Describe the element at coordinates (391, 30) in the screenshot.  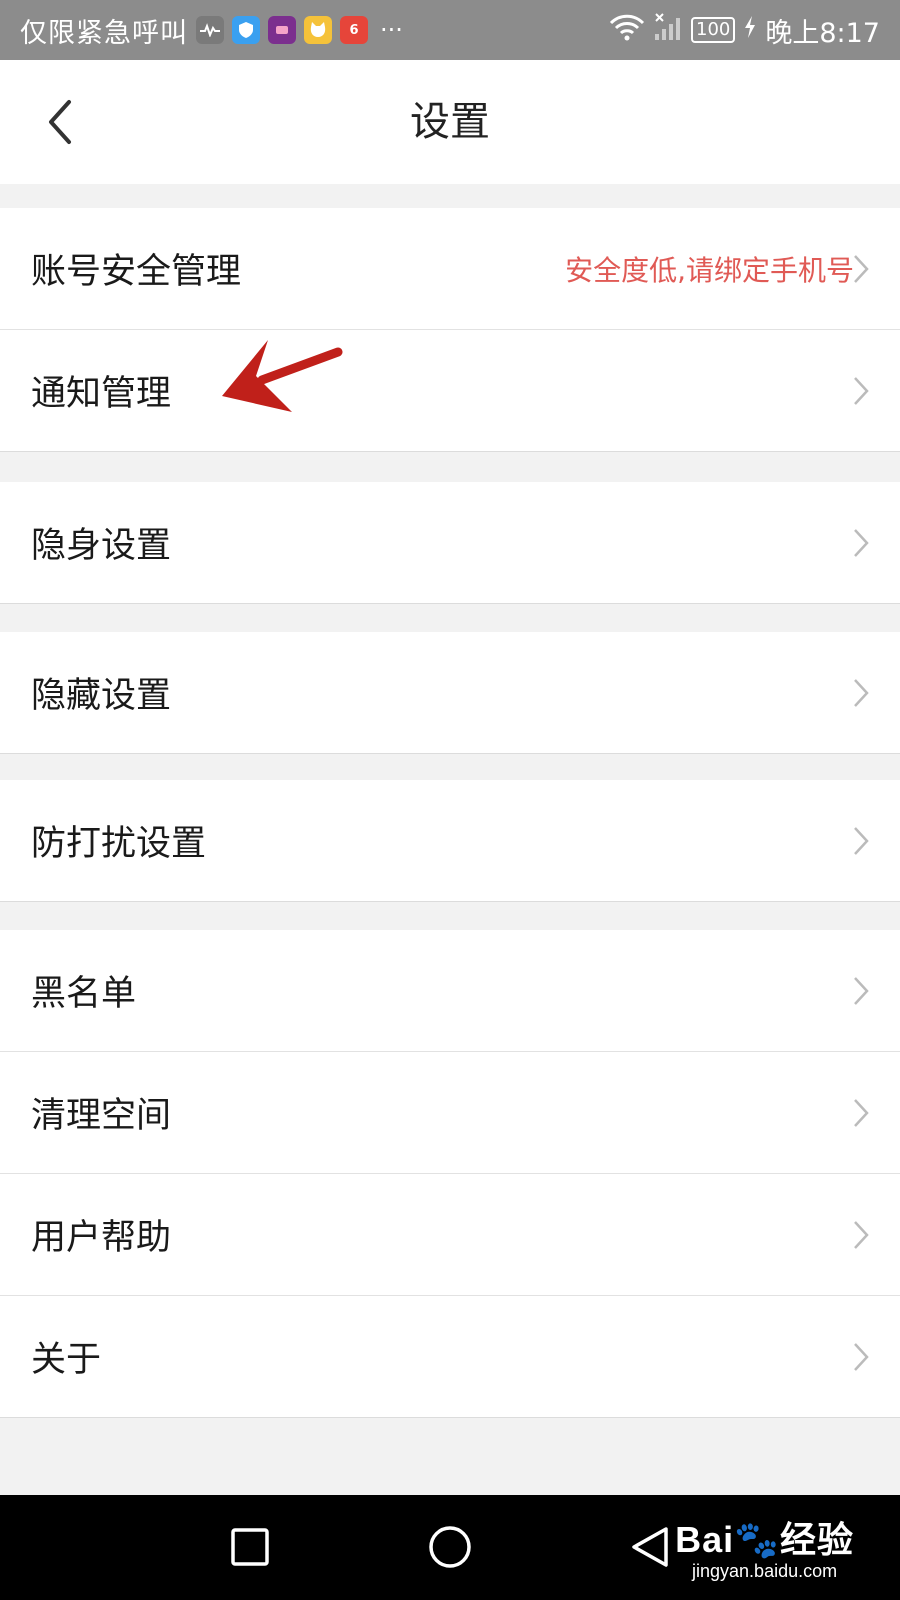
I see `more-notifications-icon: ···` at that location.